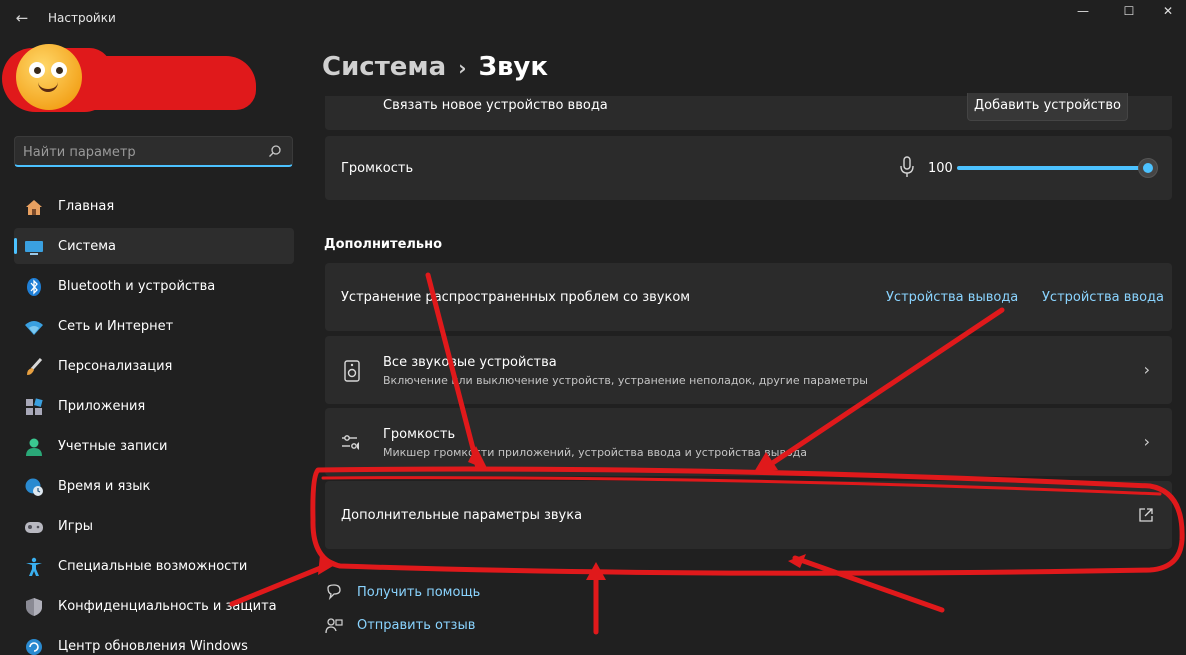 This screenshot has height=655, width=1186. Describe the element at coordinates (1148, 168) in the screenshot. I see `volume-slider-thumb` at that location.